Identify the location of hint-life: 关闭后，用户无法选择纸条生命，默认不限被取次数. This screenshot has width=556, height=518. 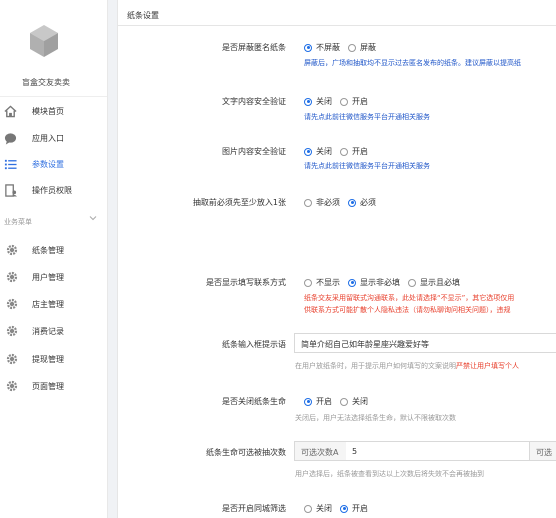
(375, 418).